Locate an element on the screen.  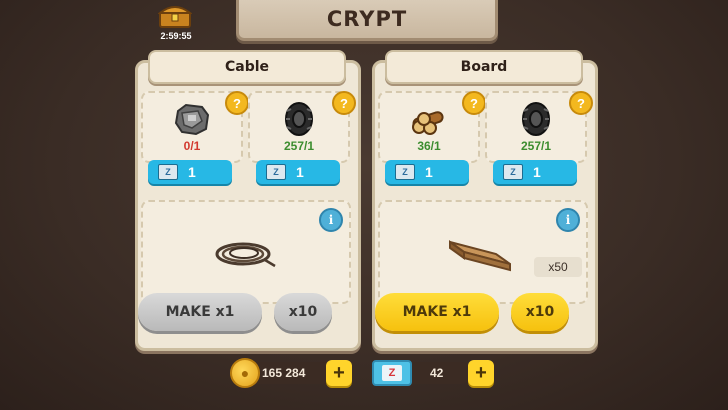
ingredient-count: 0/1 is located at coordinates (192, 146).